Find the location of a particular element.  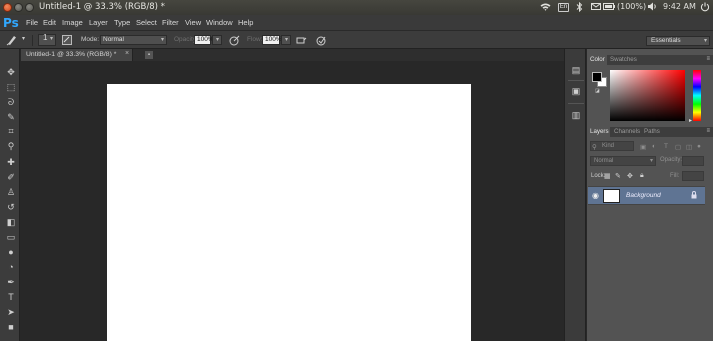

battery-icon is located at coordinates (609, 7).